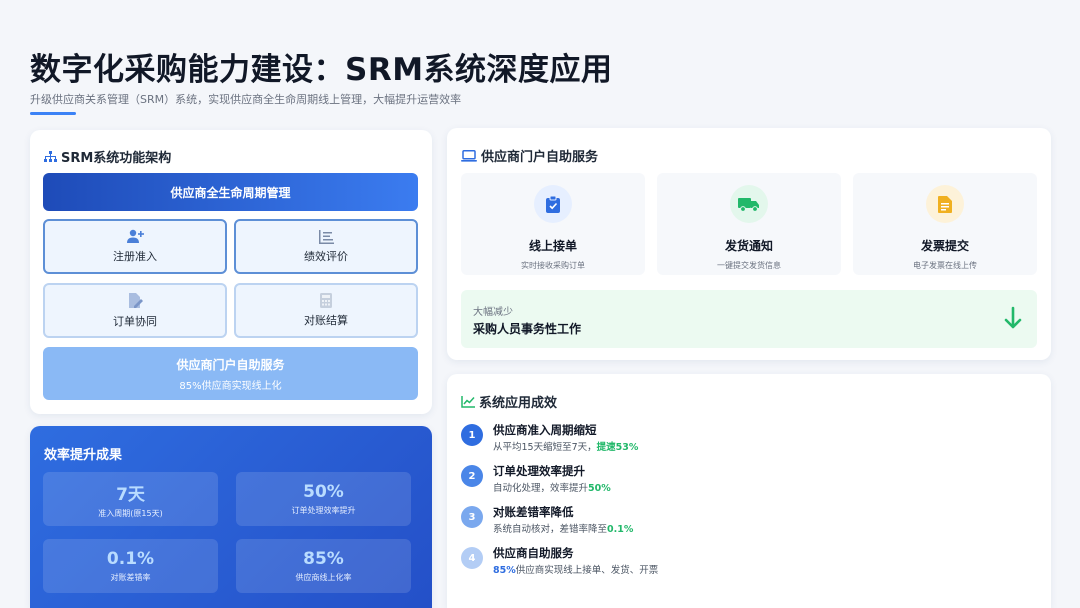  I want to click on result-heading: 供应商准入周期缩短, so click(545, 430).